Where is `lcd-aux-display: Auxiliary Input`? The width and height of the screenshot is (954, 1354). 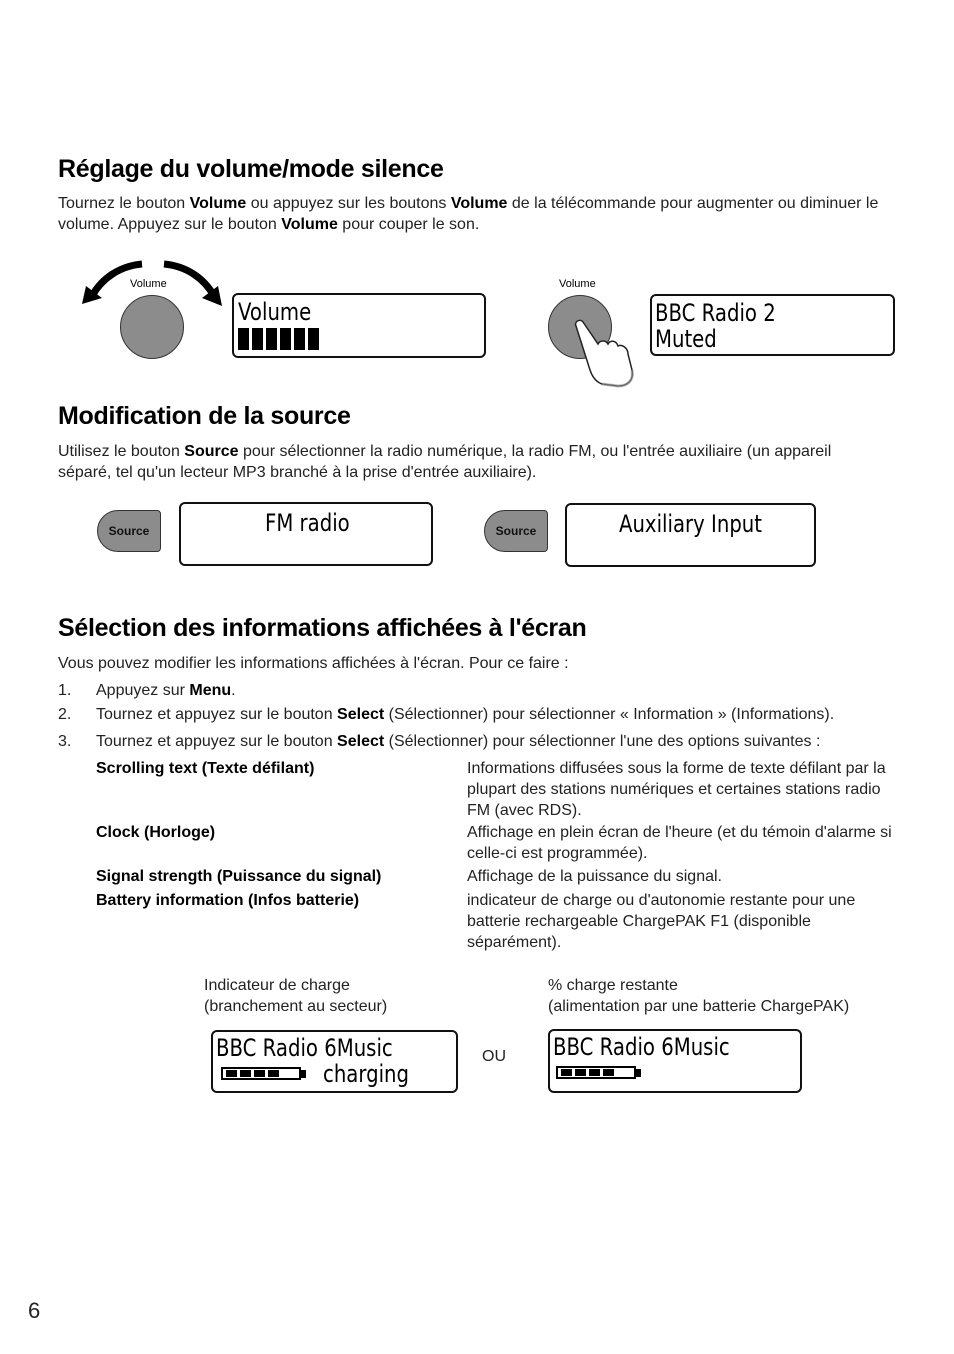 lcd-aux-display: Auxiliary Input is located at coordinates (690, 535).